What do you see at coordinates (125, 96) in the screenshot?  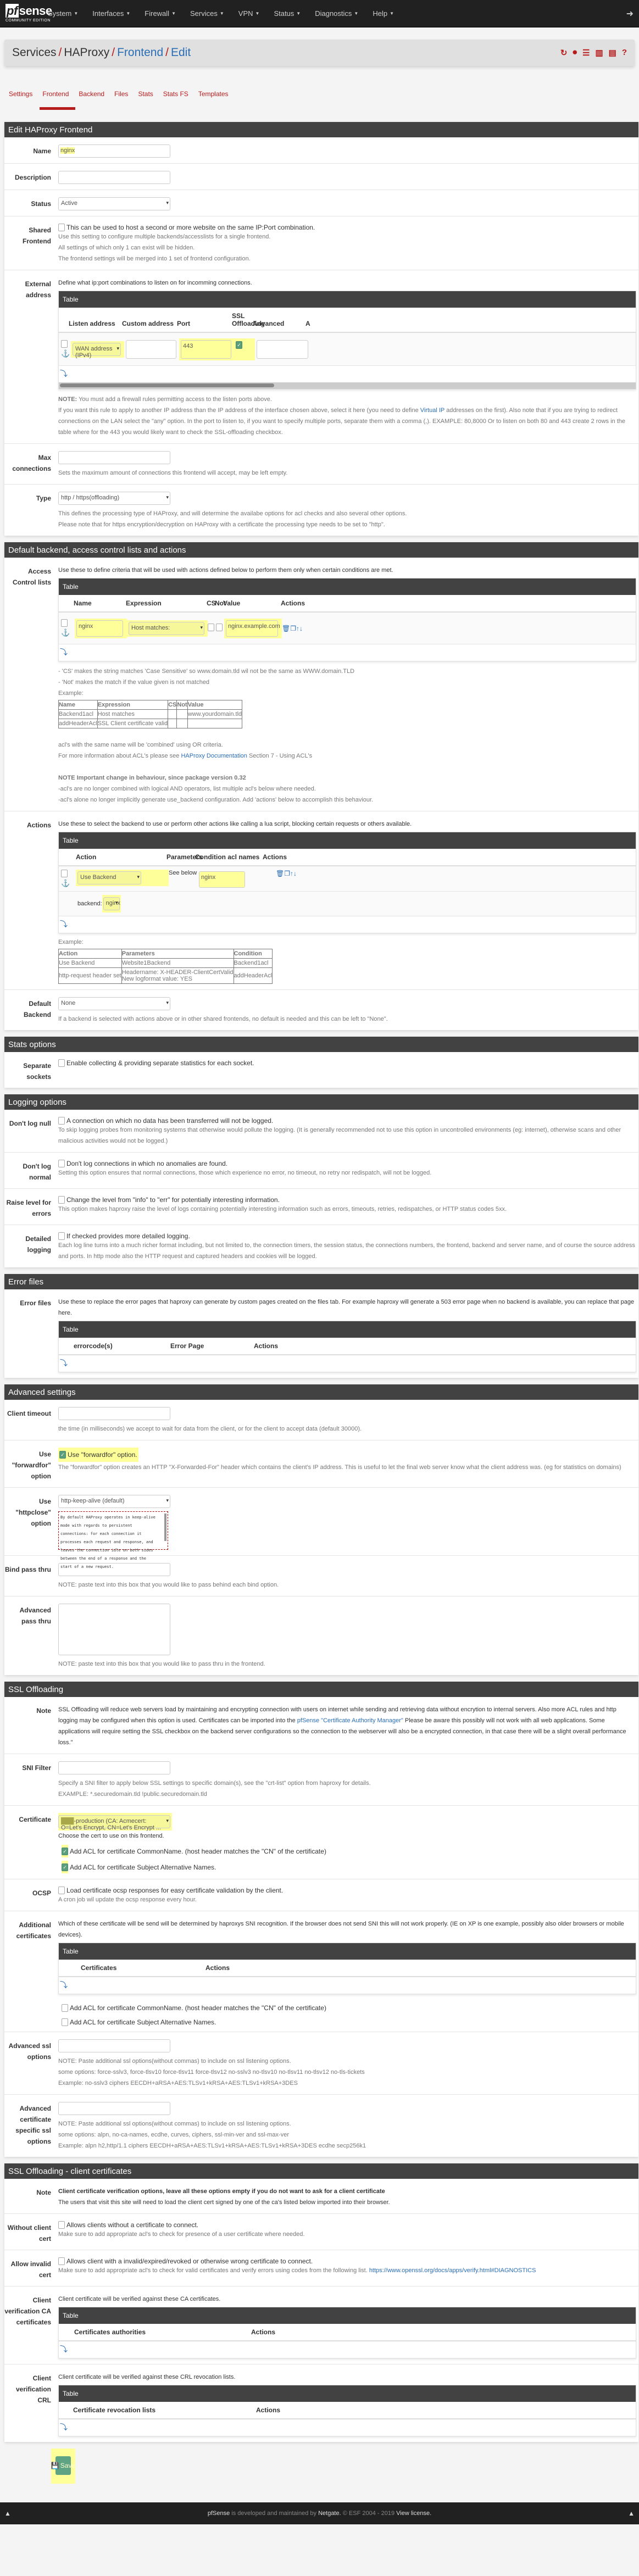 I see `tab-files: Files` at bounding box center [125, 96].